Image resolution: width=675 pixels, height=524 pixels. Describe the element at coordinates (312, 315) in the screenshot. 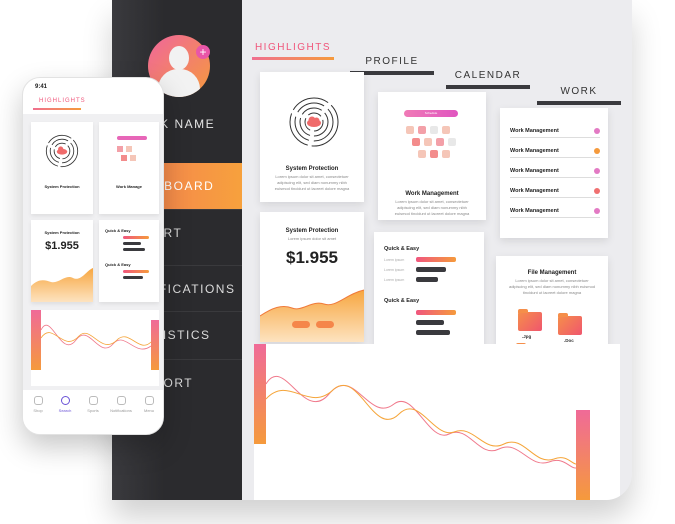

I see `area-chart` at that location.